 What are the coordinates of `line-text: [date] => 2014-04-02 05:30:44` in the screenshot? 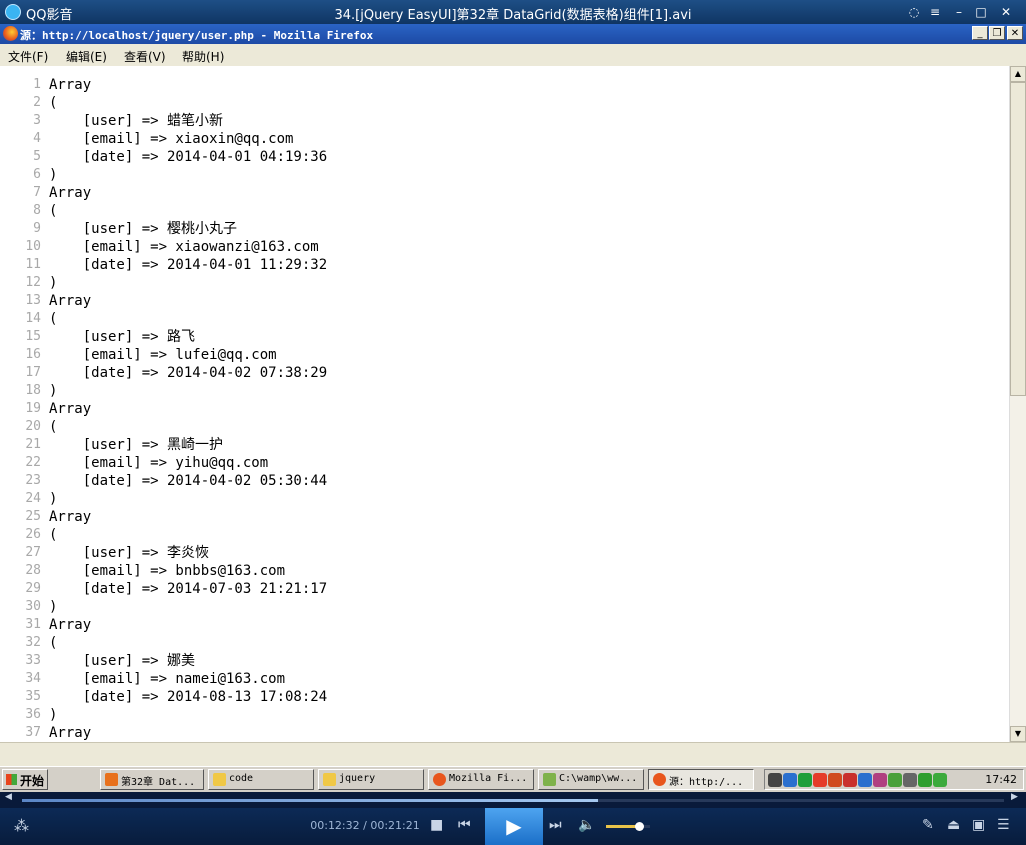 It's located at (188, 481).